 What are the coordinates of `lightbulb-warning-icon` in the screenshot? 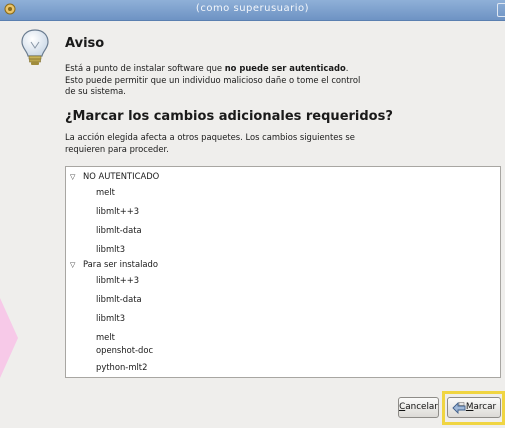 It's located at (35, 47).